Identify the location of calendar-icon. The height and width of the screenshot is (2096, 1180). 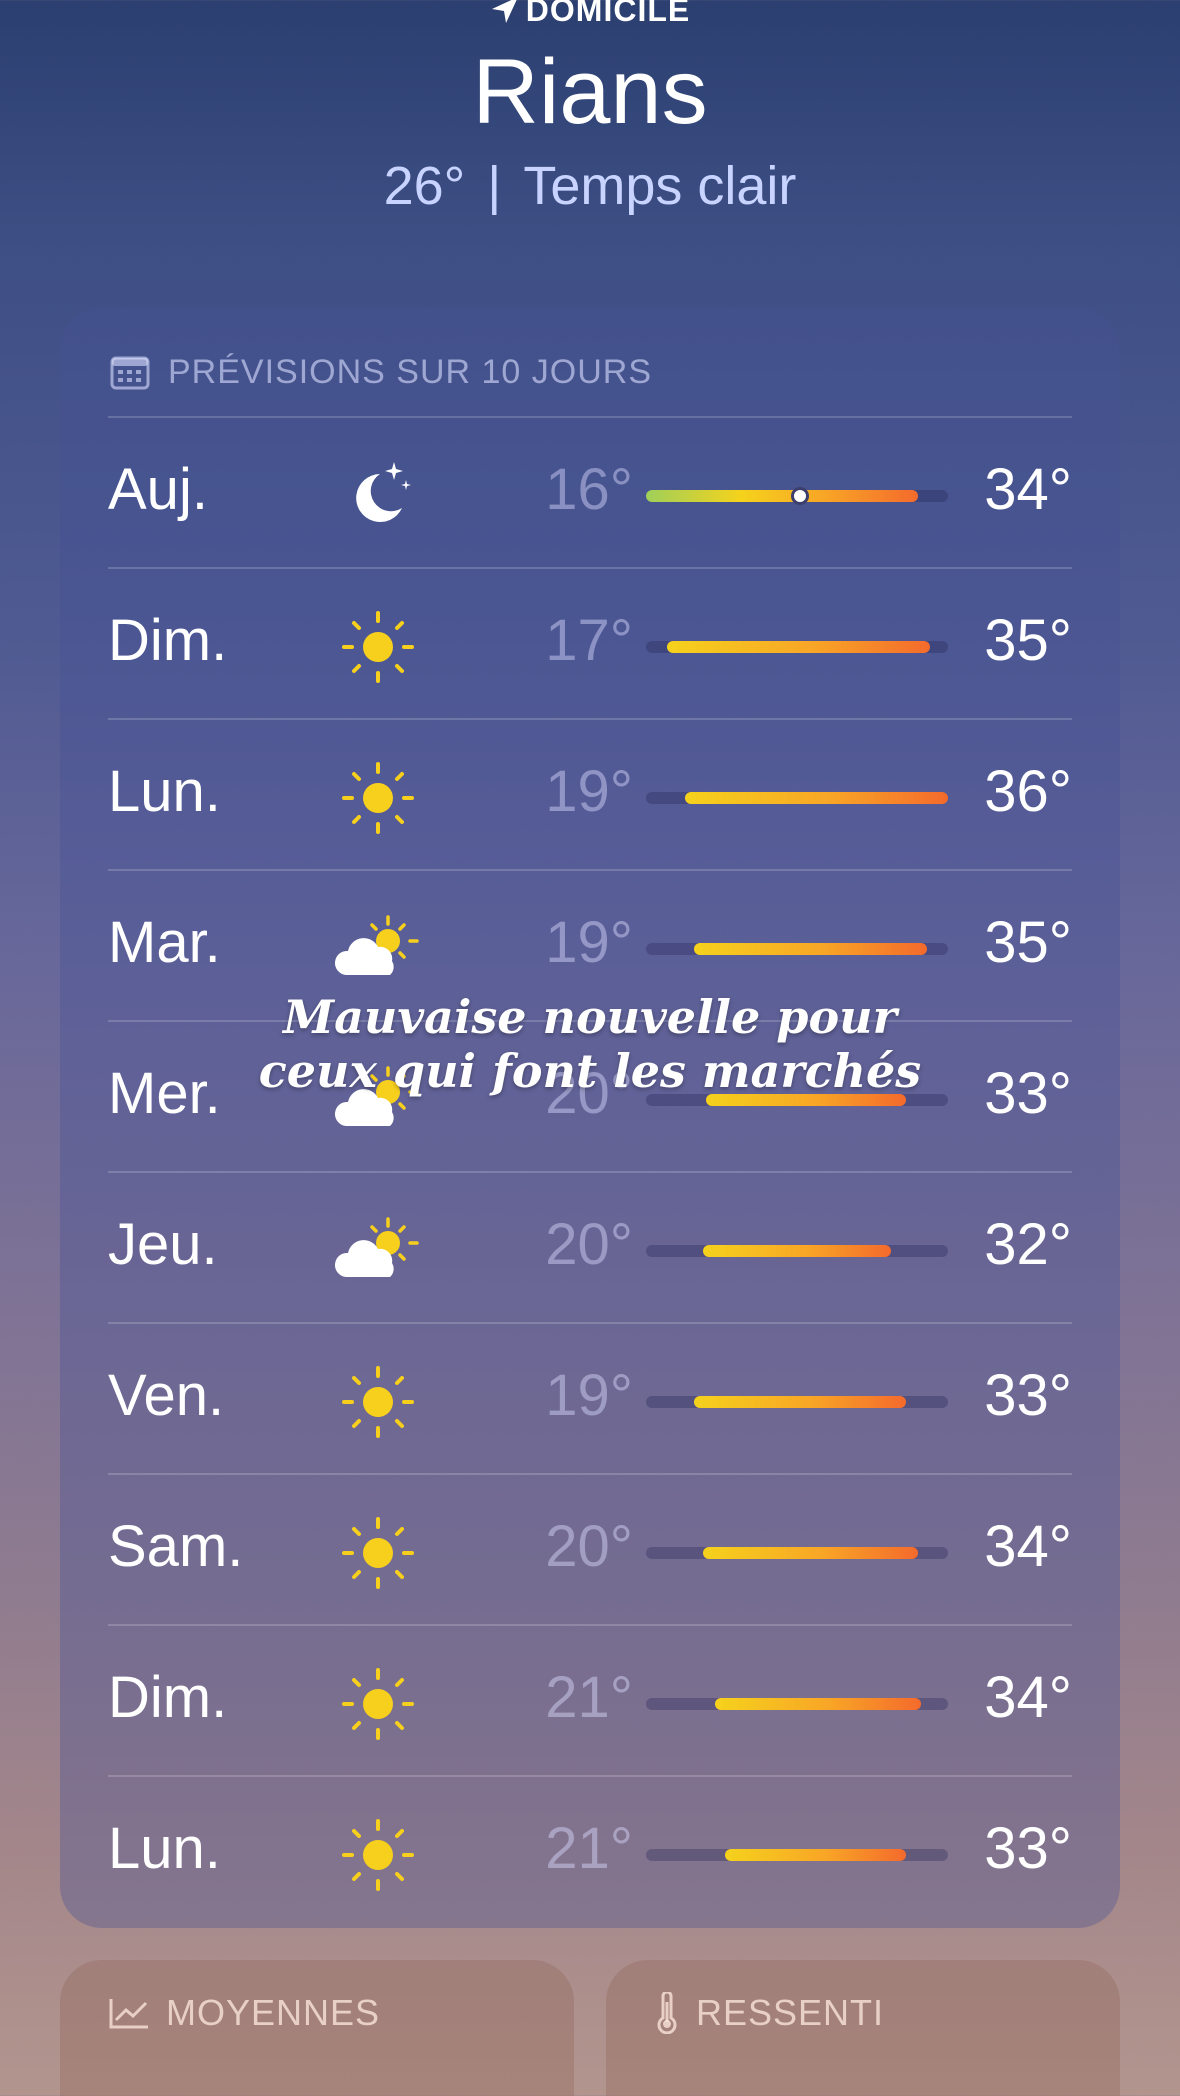
(130, 373).